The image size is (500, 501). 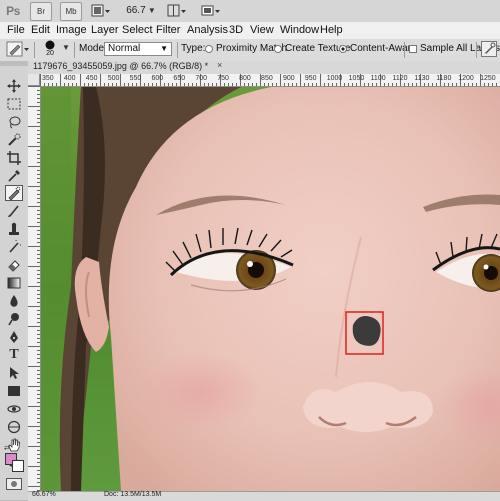 I want to click on move-icon, so click(x=14, y=86).